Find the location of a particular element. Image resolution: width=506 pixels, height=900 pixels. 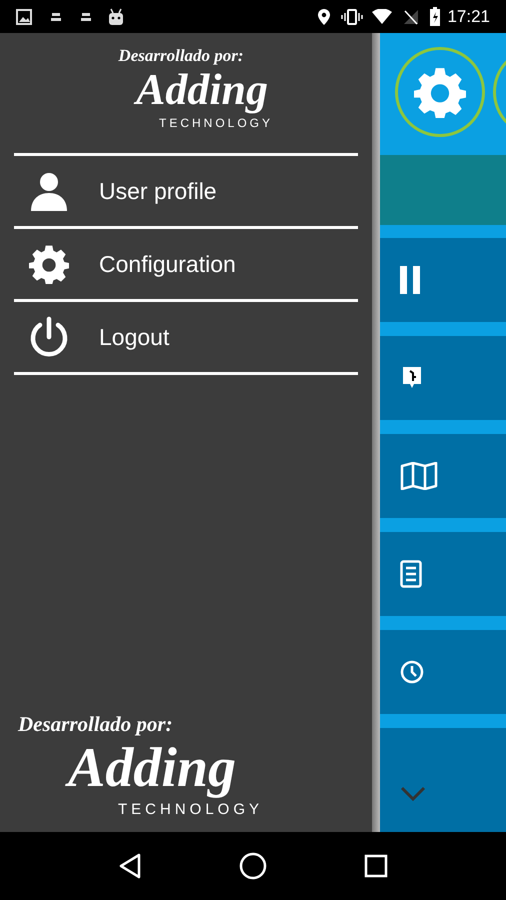

home-icon is located at coordinates (252, 866).